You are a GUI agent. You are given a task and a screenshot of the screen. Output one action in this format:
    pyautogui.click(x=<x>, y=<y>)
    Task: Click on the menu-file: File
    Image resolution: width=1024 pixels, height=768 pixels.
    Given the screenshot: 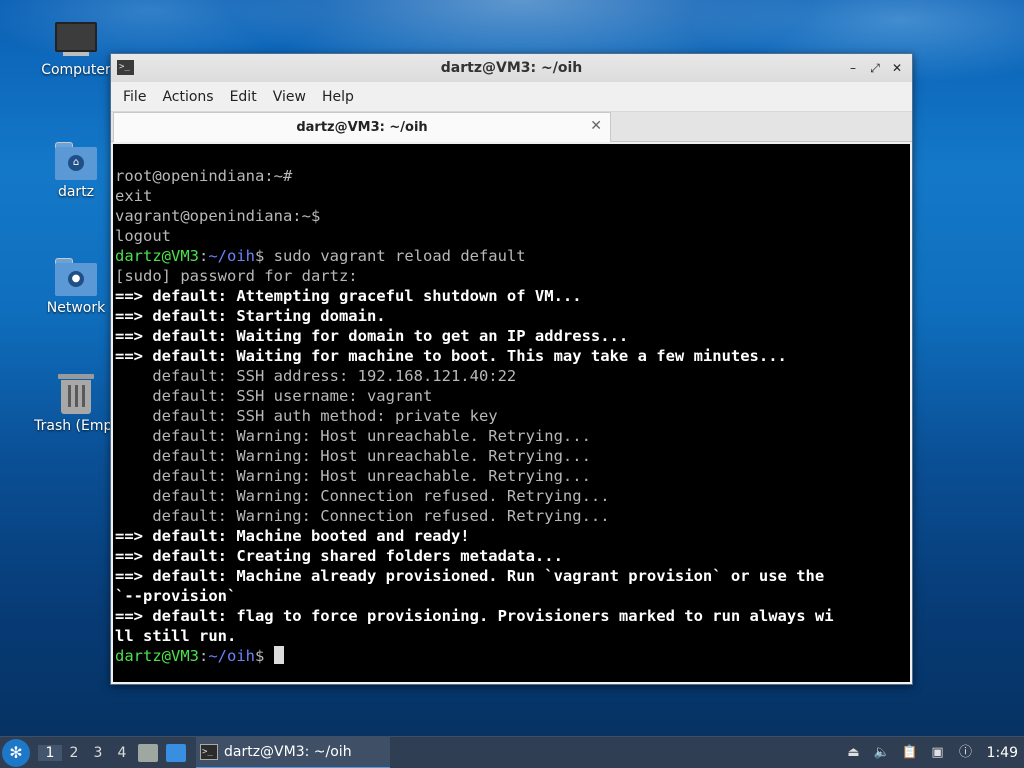 What is the action you would take?
    pyautogui.click(x=134, y=97)
    